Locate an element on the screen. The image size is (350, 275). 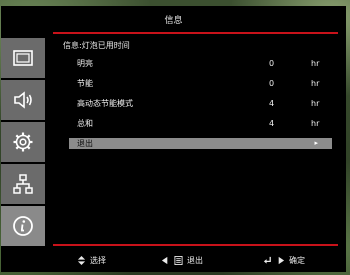
row-label: 明亮 is located at coordinates (85, 63).